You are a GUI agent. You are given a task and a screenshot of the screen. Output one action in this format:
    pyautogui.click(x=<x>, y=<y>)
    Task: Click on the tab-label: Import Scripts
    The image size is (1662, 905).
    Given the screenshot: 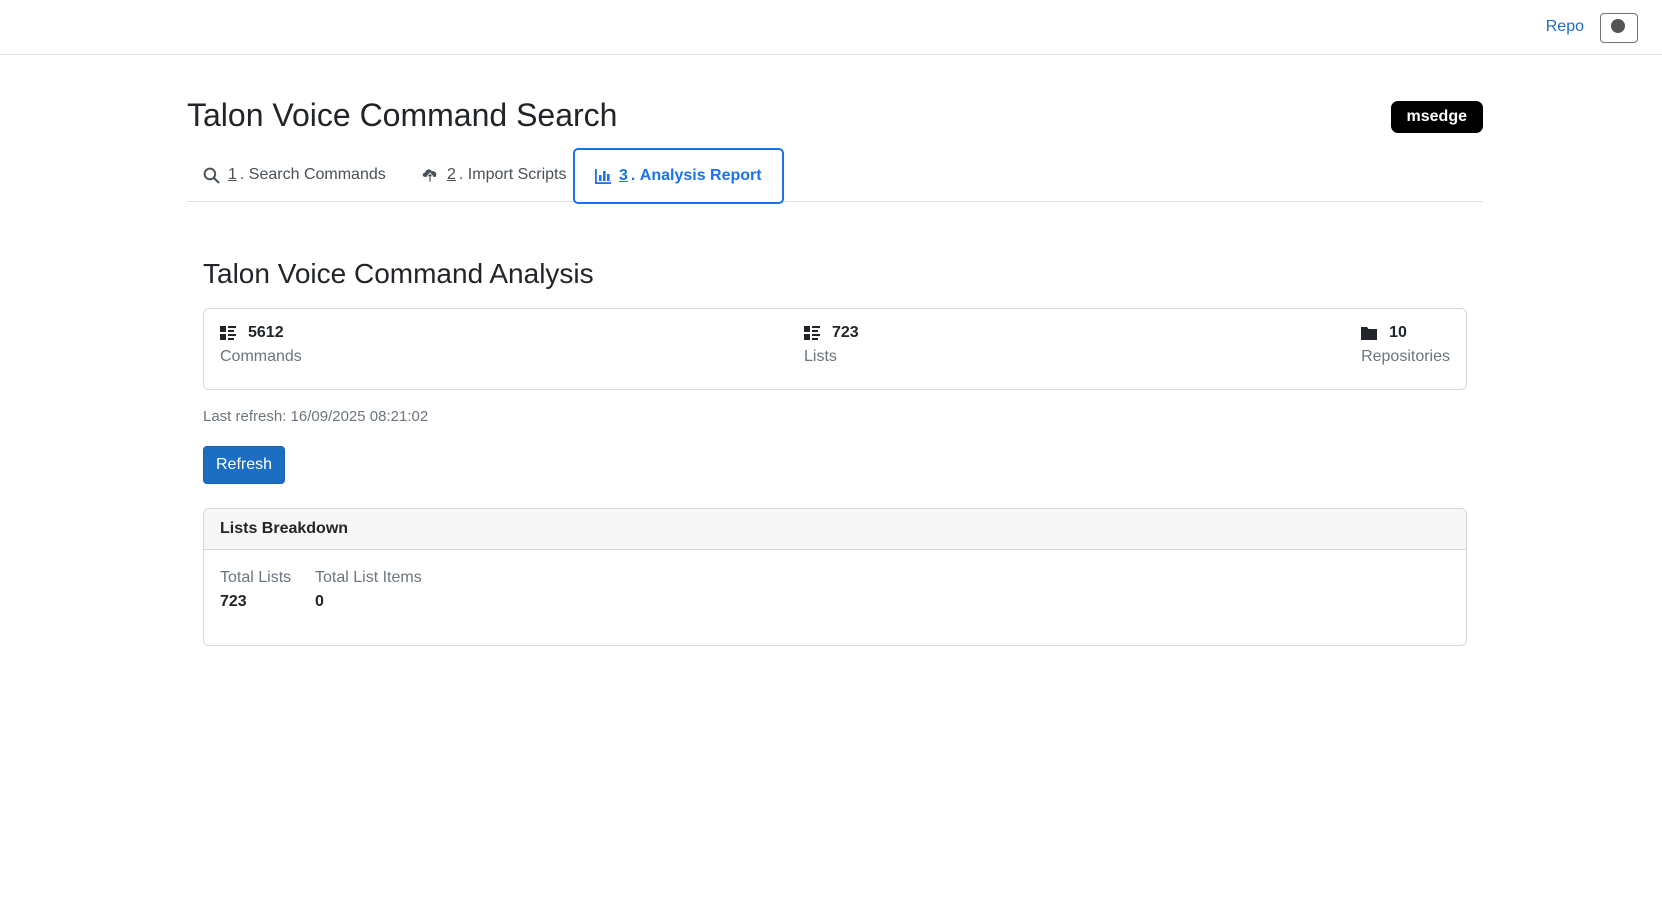 What is the action you would take?
    pyautogui.click(x=517, y=174)
    